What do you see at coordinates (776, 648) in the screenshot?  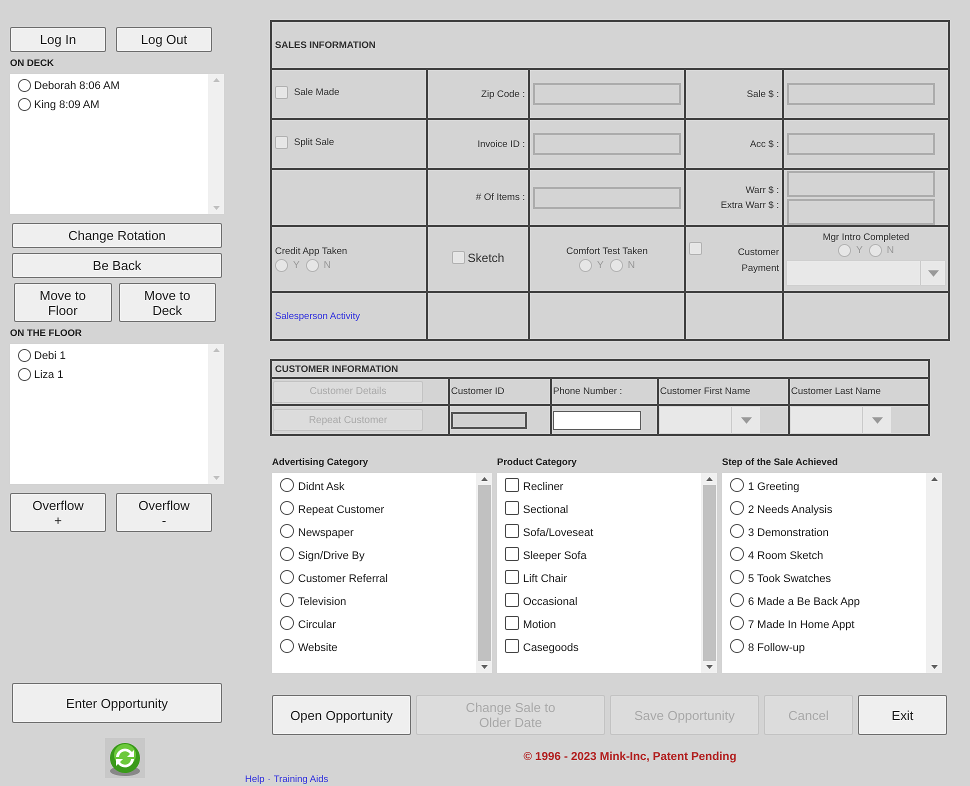 I see `option-label: 8 Follow-up` at bounding box center [776, 648].